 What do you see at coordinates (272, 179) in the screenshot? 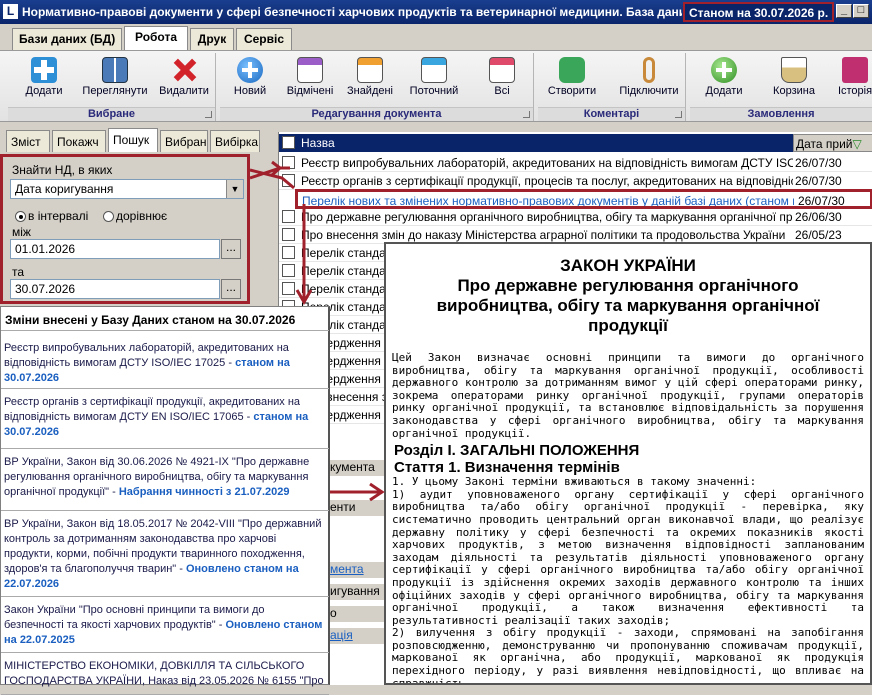
I see `arrow-to-selected` at bounding box center [272, 179].